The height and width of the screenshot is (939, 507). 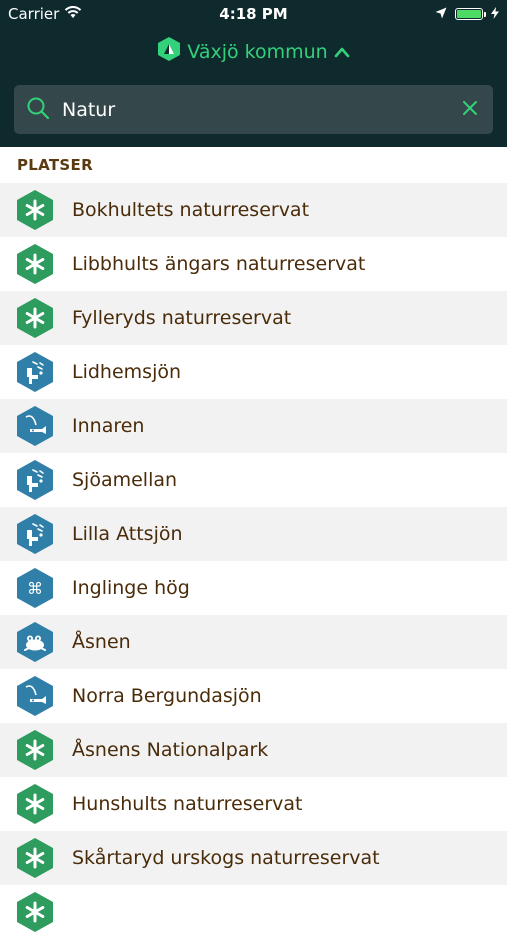 I want to click on municipality-logo-icon, so click(x=169, y=51).